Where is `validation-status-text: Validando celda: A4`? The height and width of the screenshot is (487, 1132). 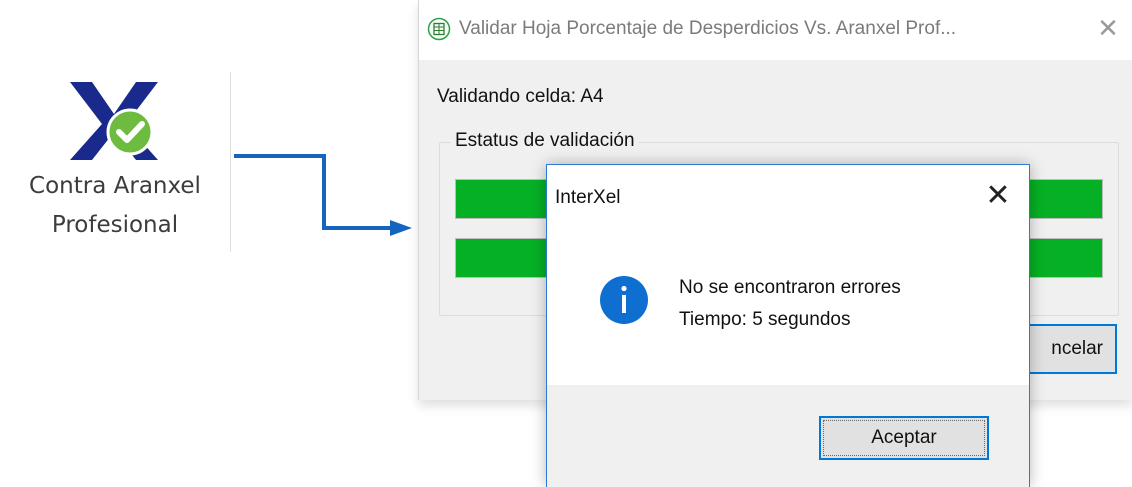 validation-status-text: Validando celda: A4 is located at coordinates (520, 96).